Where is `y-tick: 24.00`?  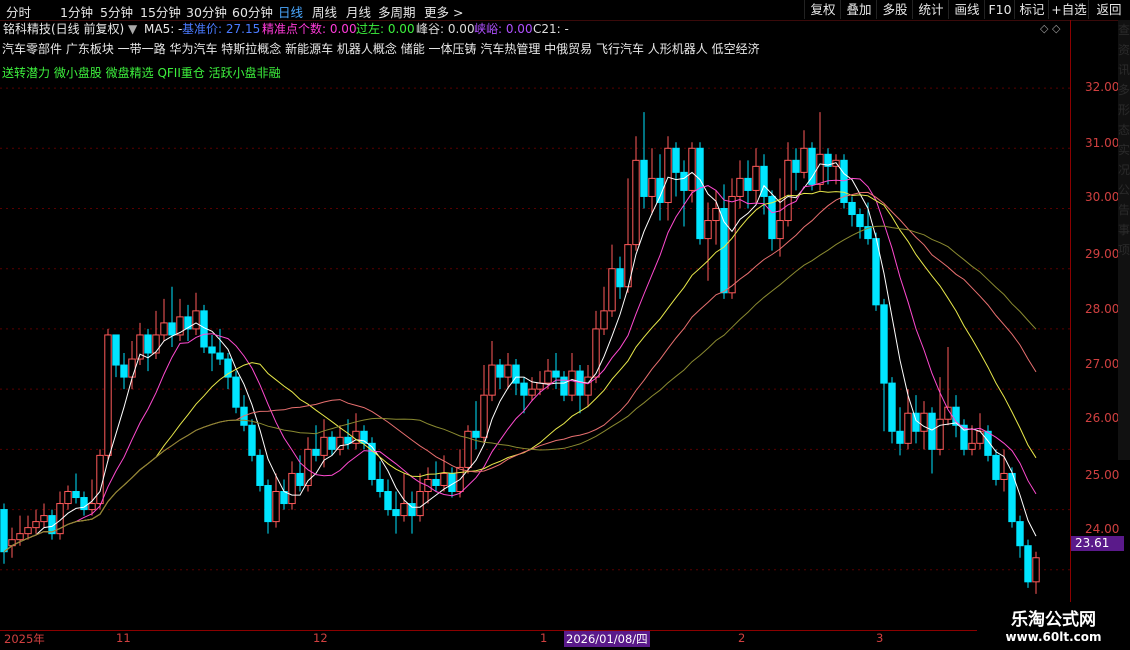
y-tick: 24.00 is located at coordinates (1102, 529).